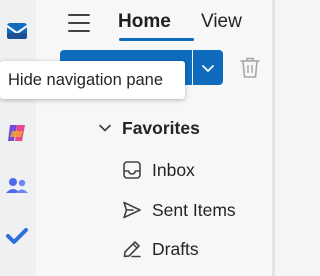 The width and height of the screenshot is (320, 276). Describe the element at coordinates (144, 22) in the screenshot. I see `tab-home: Home` at that location.